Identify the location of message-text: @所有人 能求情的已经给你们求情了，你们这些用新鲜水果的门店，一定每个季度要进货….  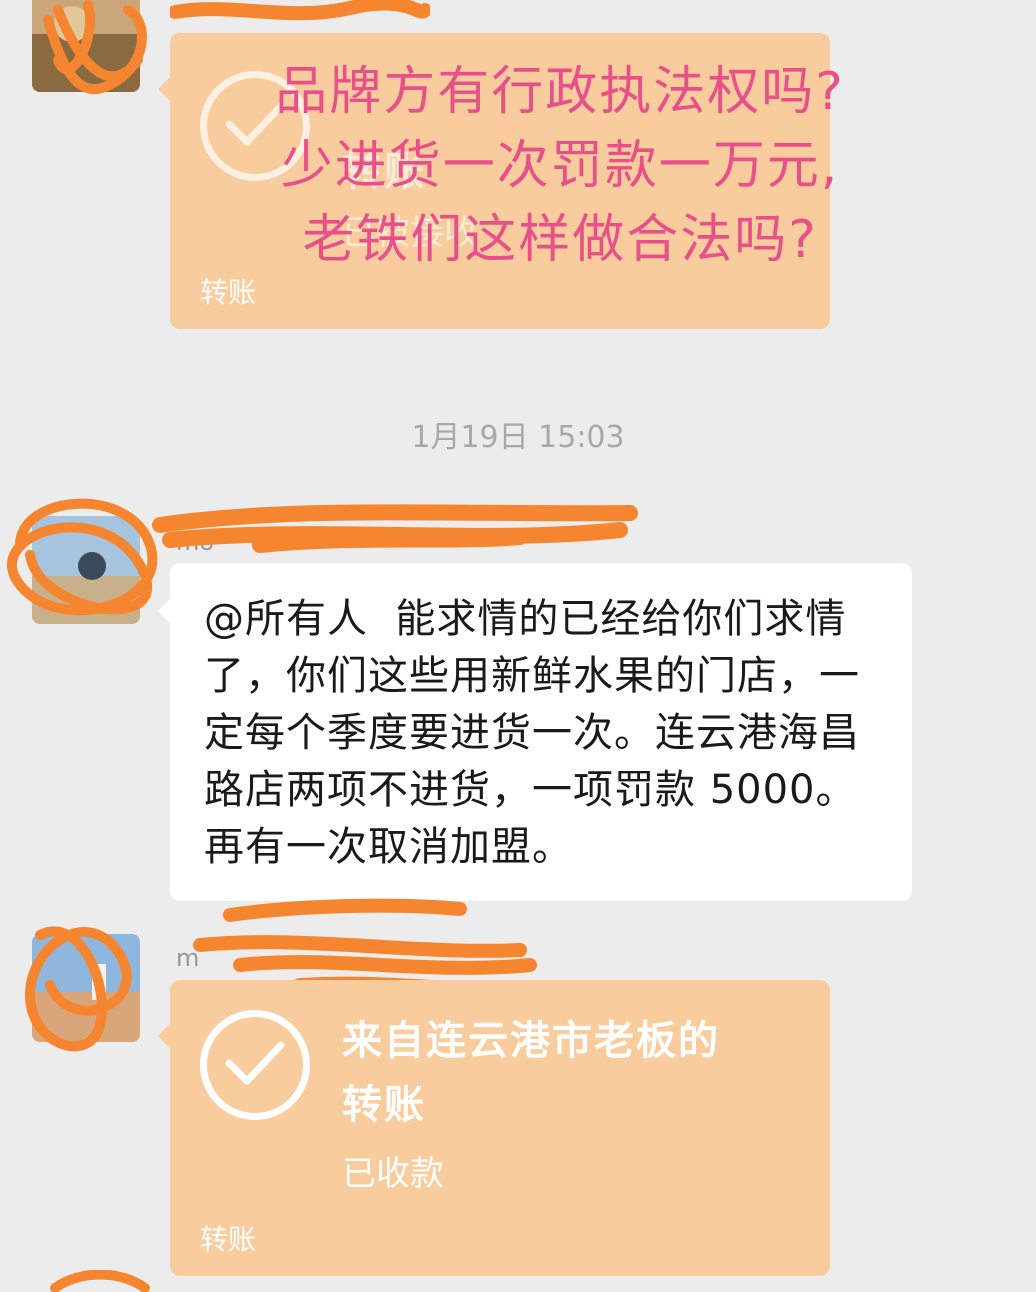
(532, 733).